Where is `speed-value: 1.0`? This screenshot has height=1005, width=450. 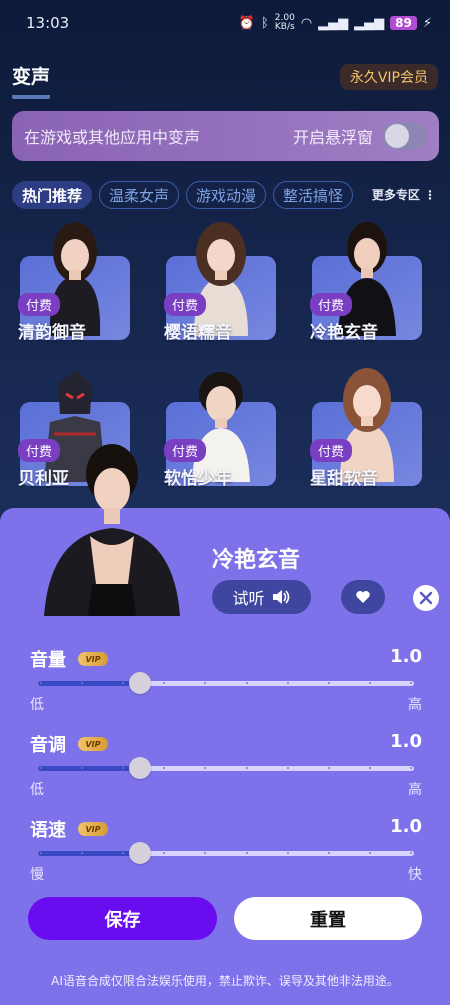 speed-value: 1.0 is located at coordinates (406, 826).